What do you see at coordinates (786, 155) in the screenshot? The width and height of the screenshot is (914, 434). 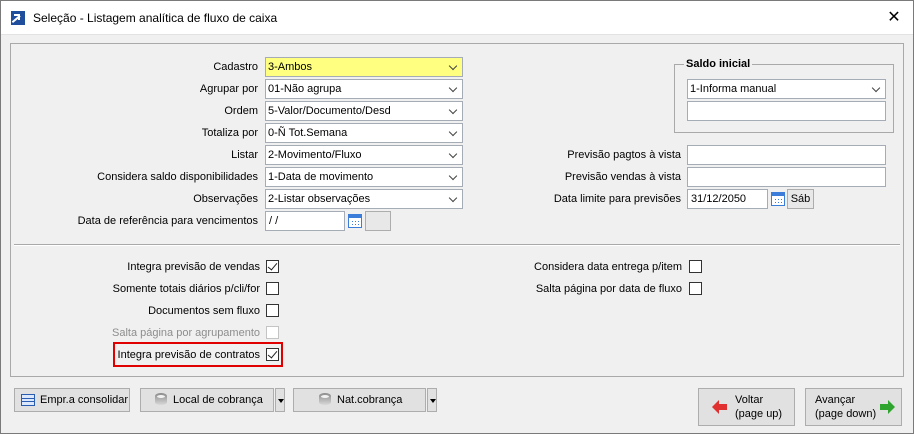 I see `previsao-pagtos-input` at bounding box center [786, 155].